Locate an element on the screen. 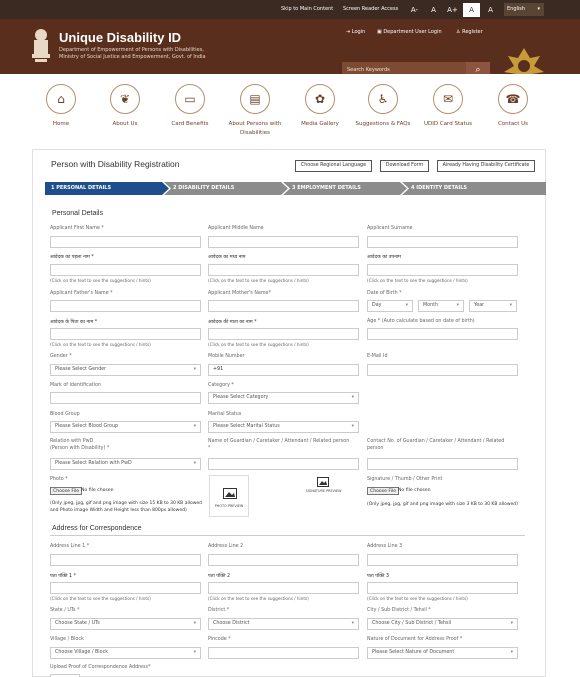  father-name-input is located at coordinates (125, 306).